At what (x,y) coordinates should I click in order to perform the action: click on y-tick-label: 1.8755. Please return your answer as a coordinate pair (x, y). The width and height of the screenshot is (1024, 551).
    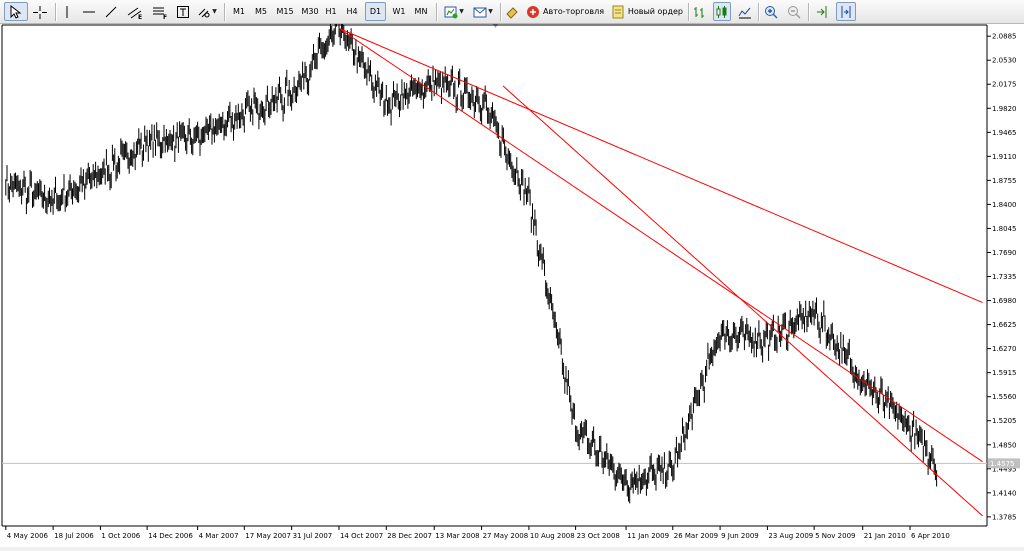
    Looking at the image, I should click on (1004, 181).